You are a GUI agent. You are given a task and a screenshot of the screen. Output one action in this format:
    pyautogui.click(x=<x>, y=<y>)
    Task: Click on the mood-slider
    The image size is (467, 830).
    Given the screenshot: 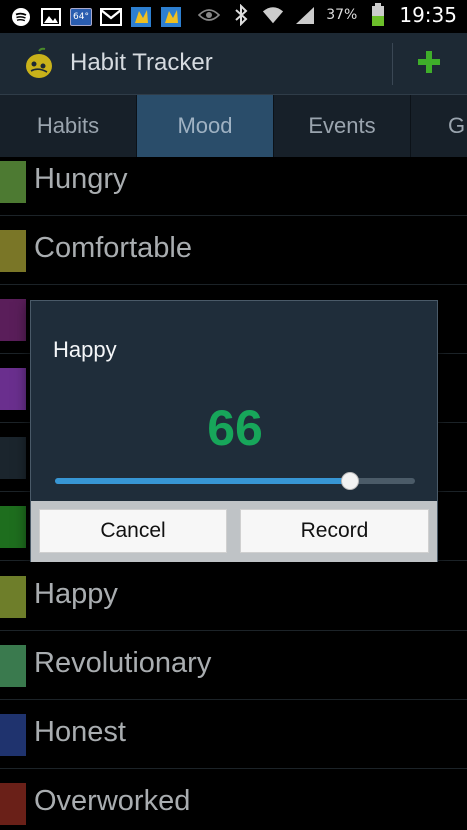 What is the action you would take?
    pyautogui.click(x=235, y=481)
    